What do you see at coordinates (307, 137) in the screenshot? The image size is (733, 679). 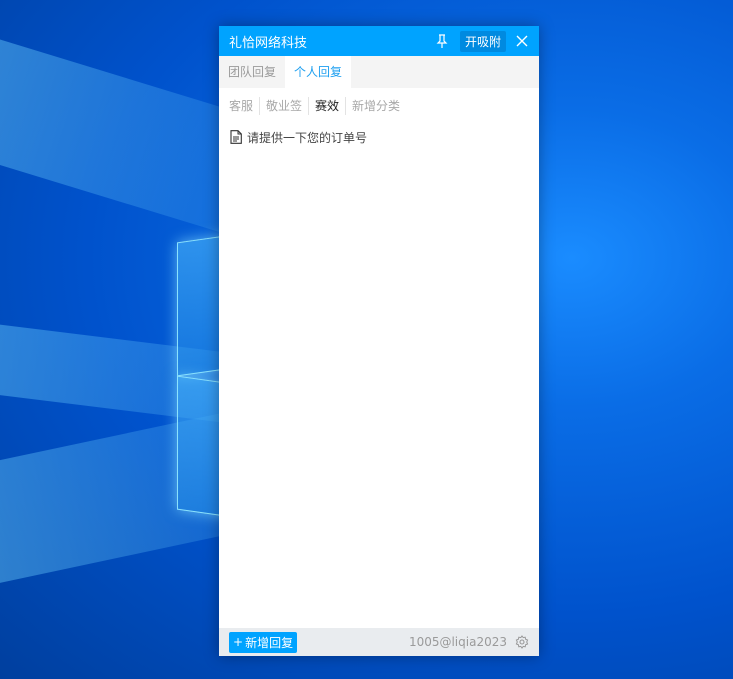 I see `reply-text: 请提供一下您的订单号` at bounding box center [307, 137].